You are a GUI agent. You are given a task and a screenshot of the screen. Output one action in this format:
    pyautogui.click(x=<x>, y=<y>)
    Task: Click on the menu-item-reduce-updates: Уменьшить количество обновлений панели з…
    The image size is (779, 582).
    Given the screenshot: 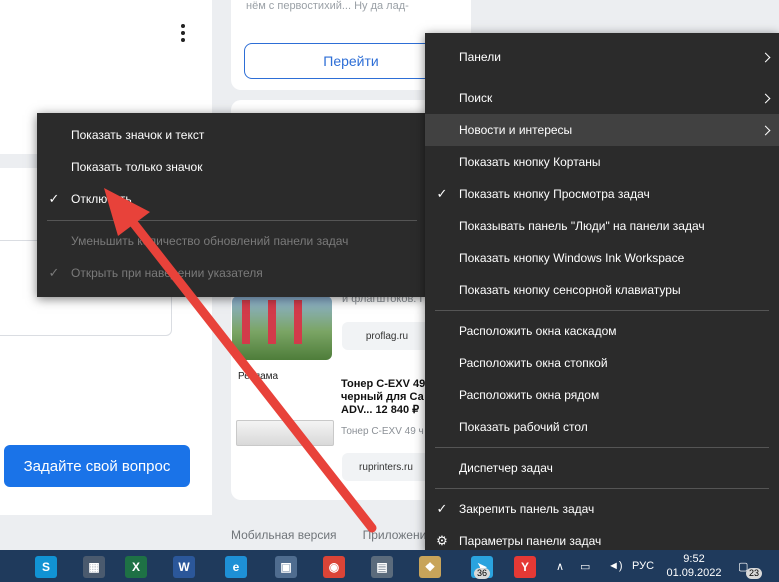 What is the action you would take?
    pyautogui.click(x=210, y=241)
    